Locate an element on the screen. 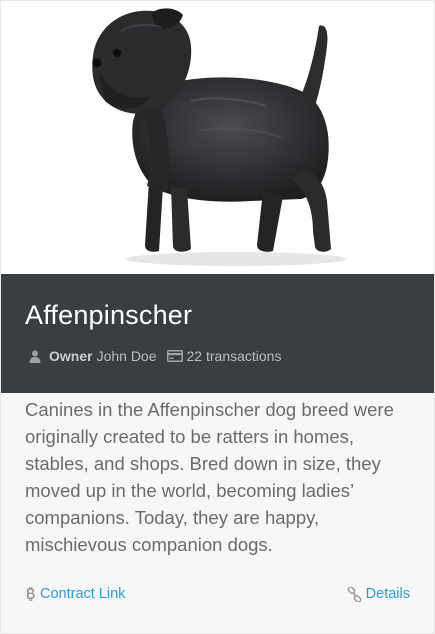  bitcoin-icon is located at coordinates (30, 594).